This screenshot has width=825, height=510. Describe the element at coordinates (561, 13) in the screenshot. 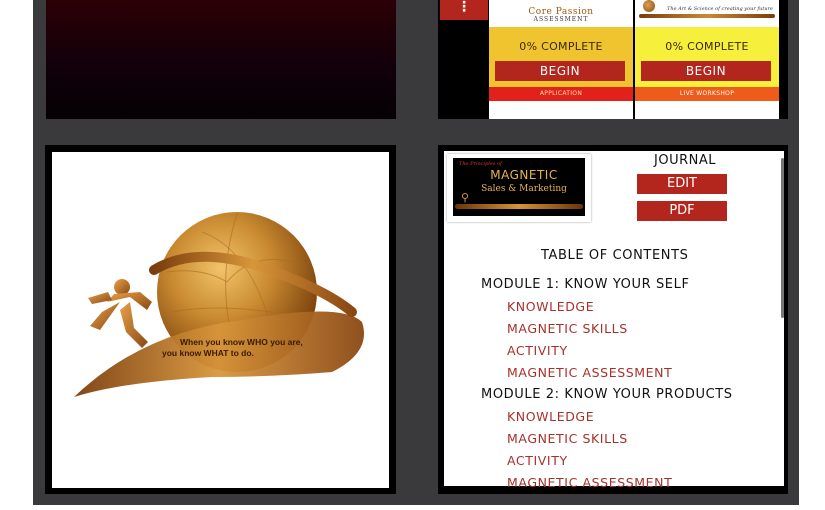

I see `card-thumbnail: Core Passion ASSESSMENT` at that location.